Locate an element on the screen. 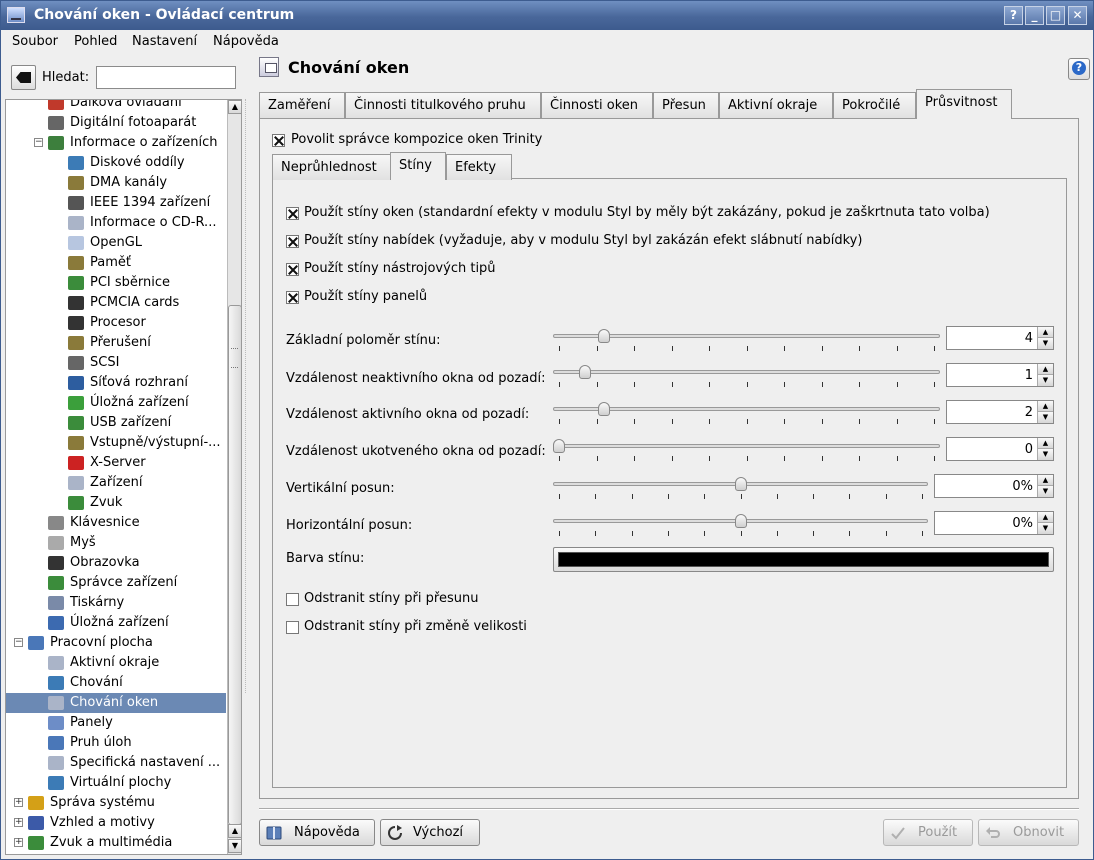  tree-item: Úložná zařízení is located at coordinates (116, 403).